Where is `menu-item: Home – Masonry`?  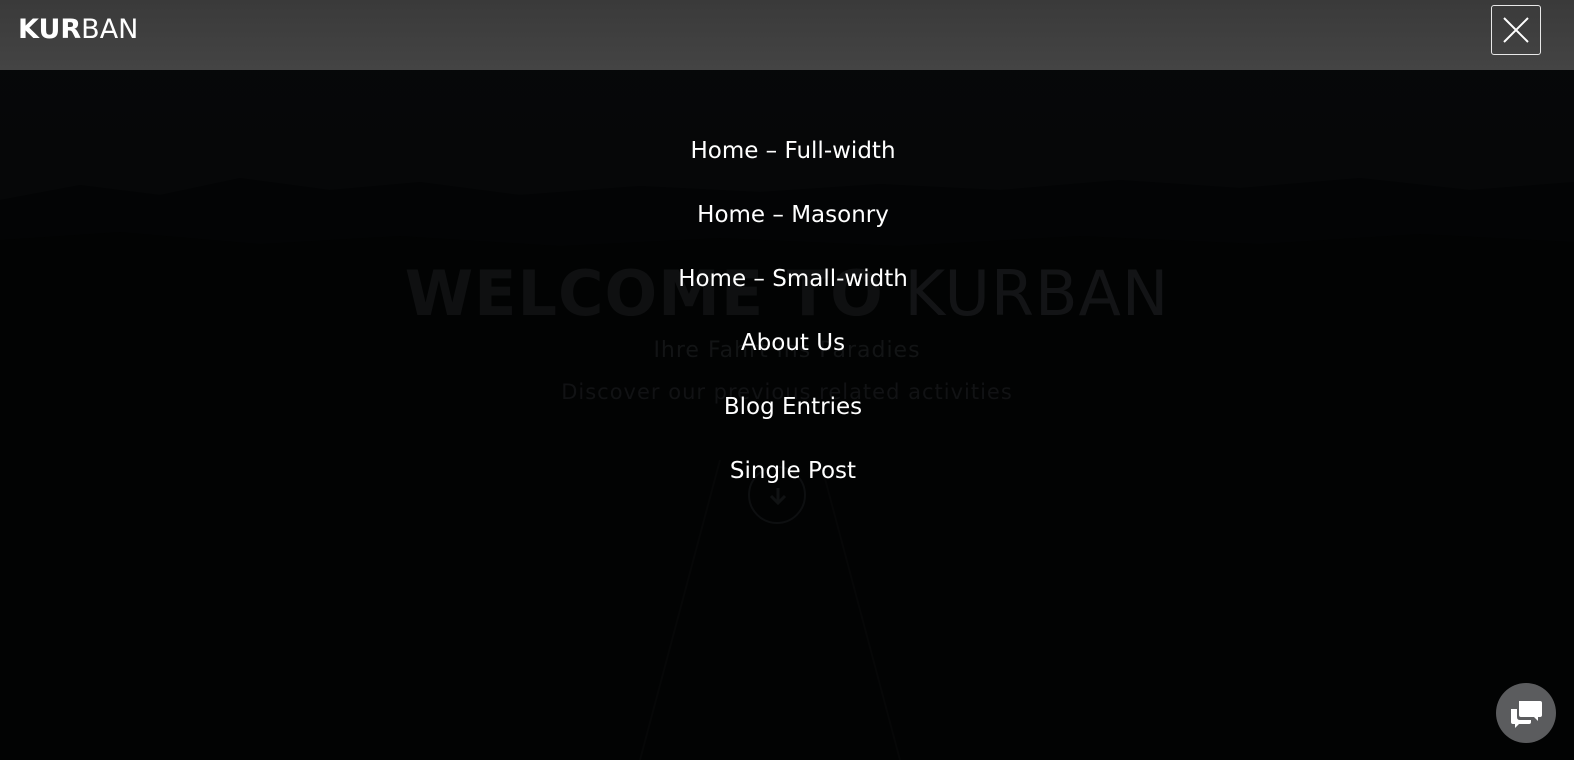
menu-item: Home – Masonry is located at coordinates (787, 228).